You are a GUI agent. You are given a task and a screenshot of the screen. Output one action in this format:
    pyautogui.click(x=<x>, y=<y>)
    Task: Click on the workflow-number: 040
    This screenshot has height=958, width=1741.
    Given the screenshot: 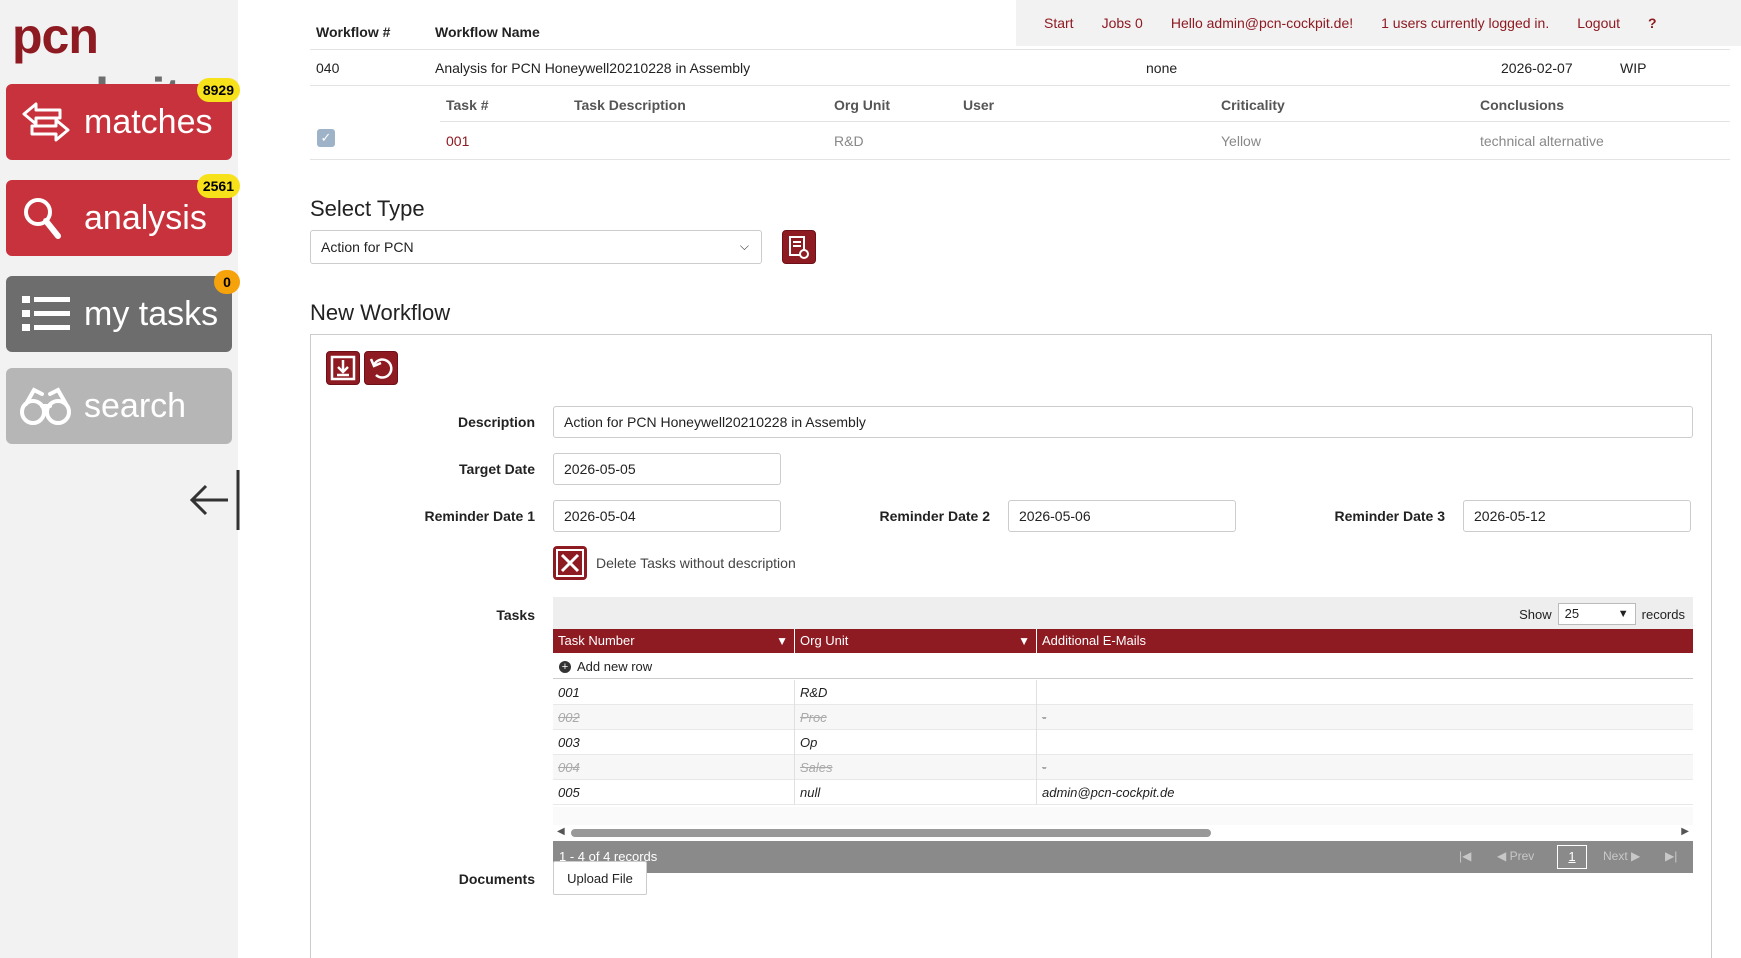 What is the action you would take?
    pyautogui.click(x=328, y=68)
    